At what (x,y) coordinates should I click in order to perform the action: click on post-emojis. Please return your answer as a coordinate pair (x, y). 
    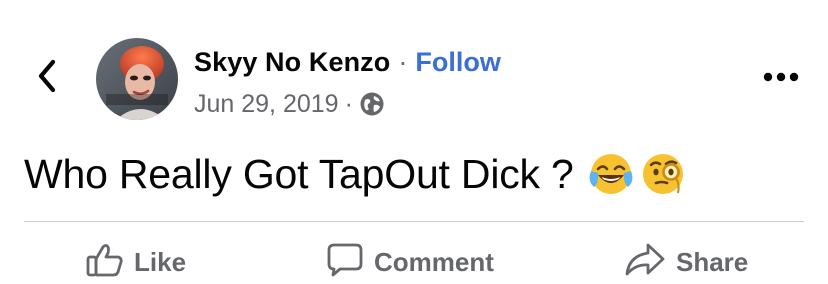
    Looking at the image, I should click on (640, 174).